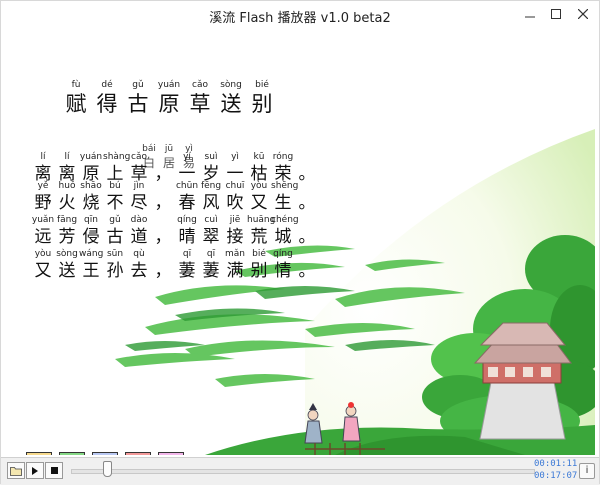  I want to click on character: 孙, so click(115, 271).